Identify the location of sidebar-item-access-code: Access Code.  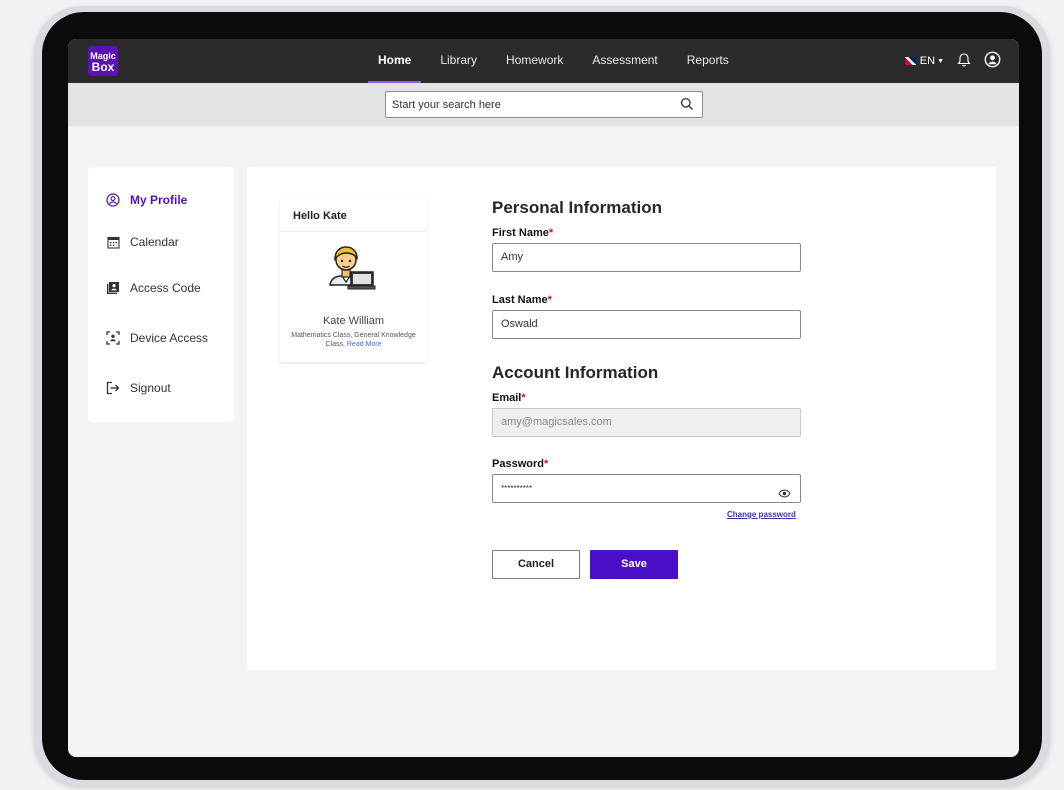
(153, 288).